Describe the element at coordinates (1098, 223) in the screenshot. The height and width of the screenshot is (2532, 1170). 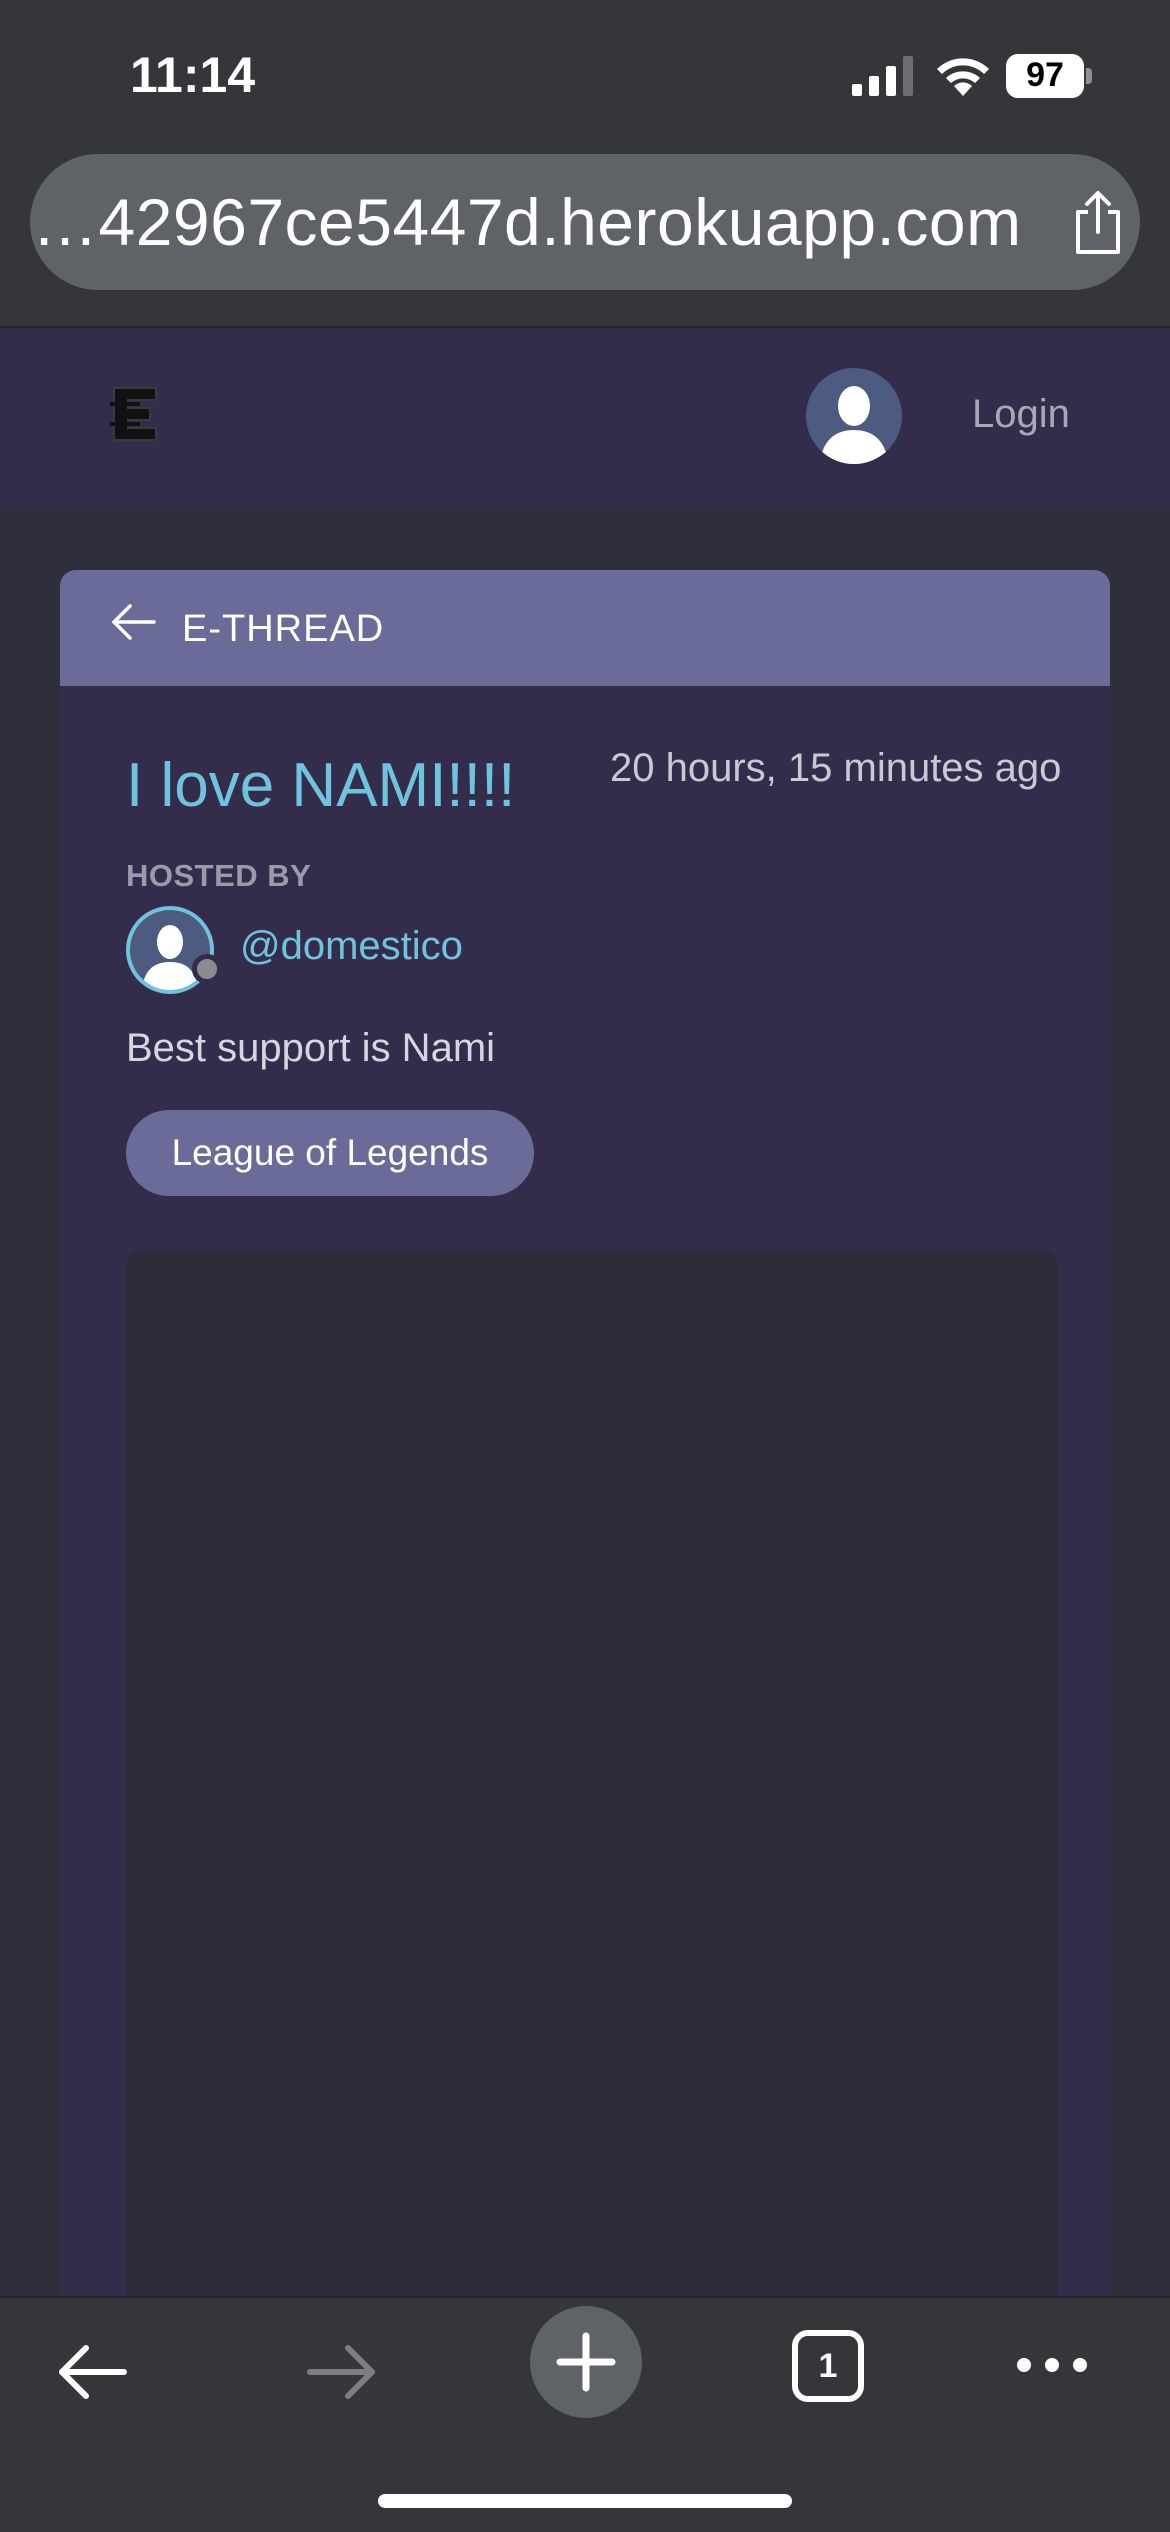
I see `share-icon` at that location.